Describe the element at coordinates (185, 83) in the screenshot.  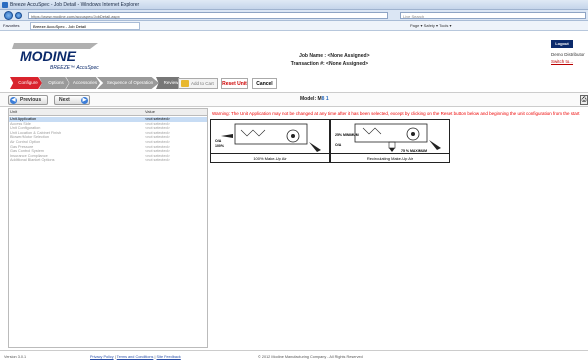
I see `cart-icon` at that location.